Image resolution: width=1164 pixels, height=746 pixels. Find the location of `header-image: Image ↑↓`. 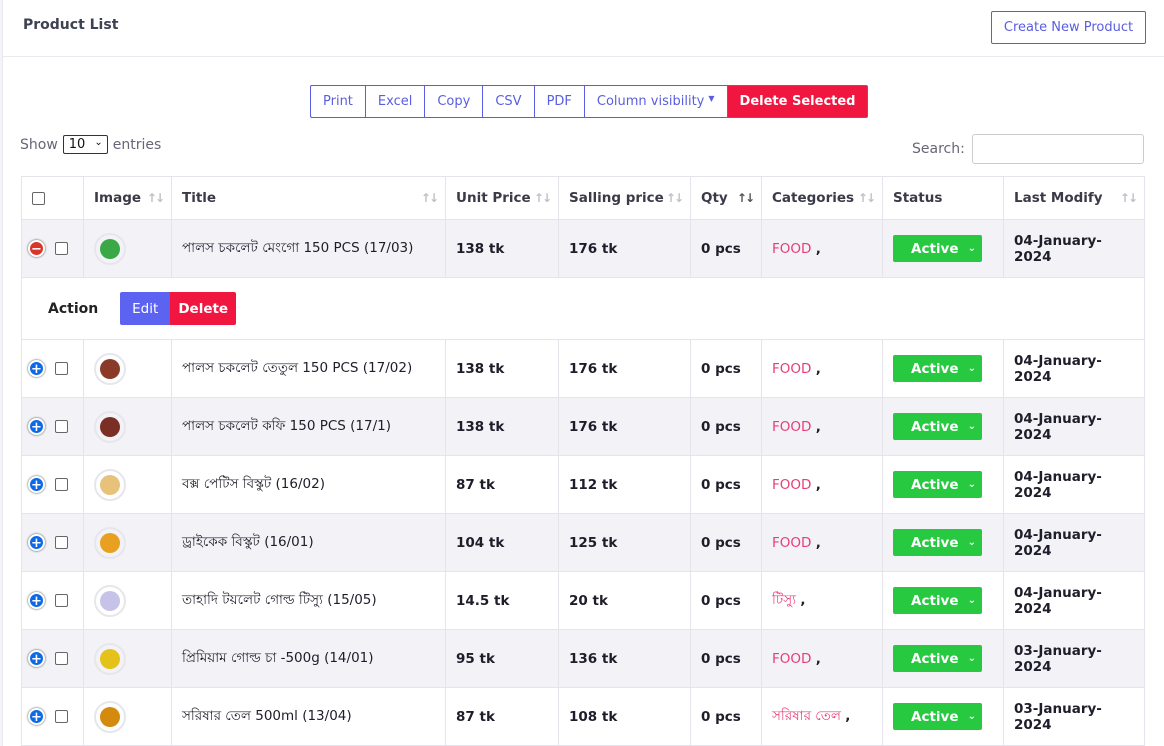

header-image: Image ↑↓ is located at coordinates (127, 198).